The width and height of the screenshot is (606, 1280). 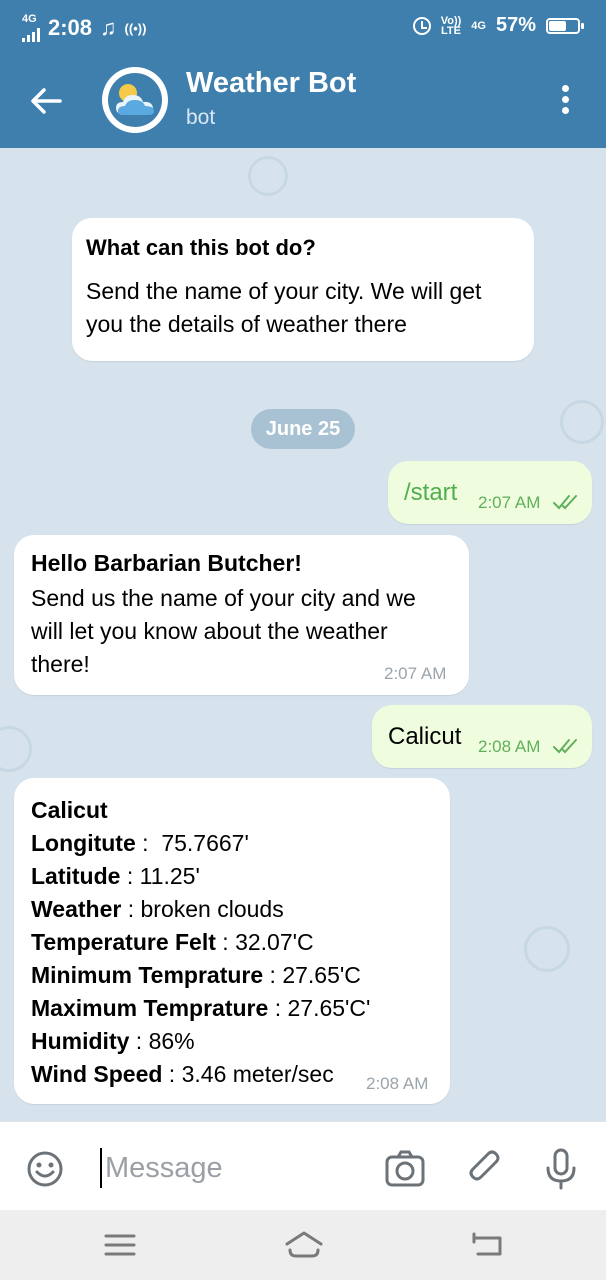 What do you see at coordinates (303, 101) in the screenshot?
I see `chat-header: Weather Bot bot` at bounding box center [303, 101].